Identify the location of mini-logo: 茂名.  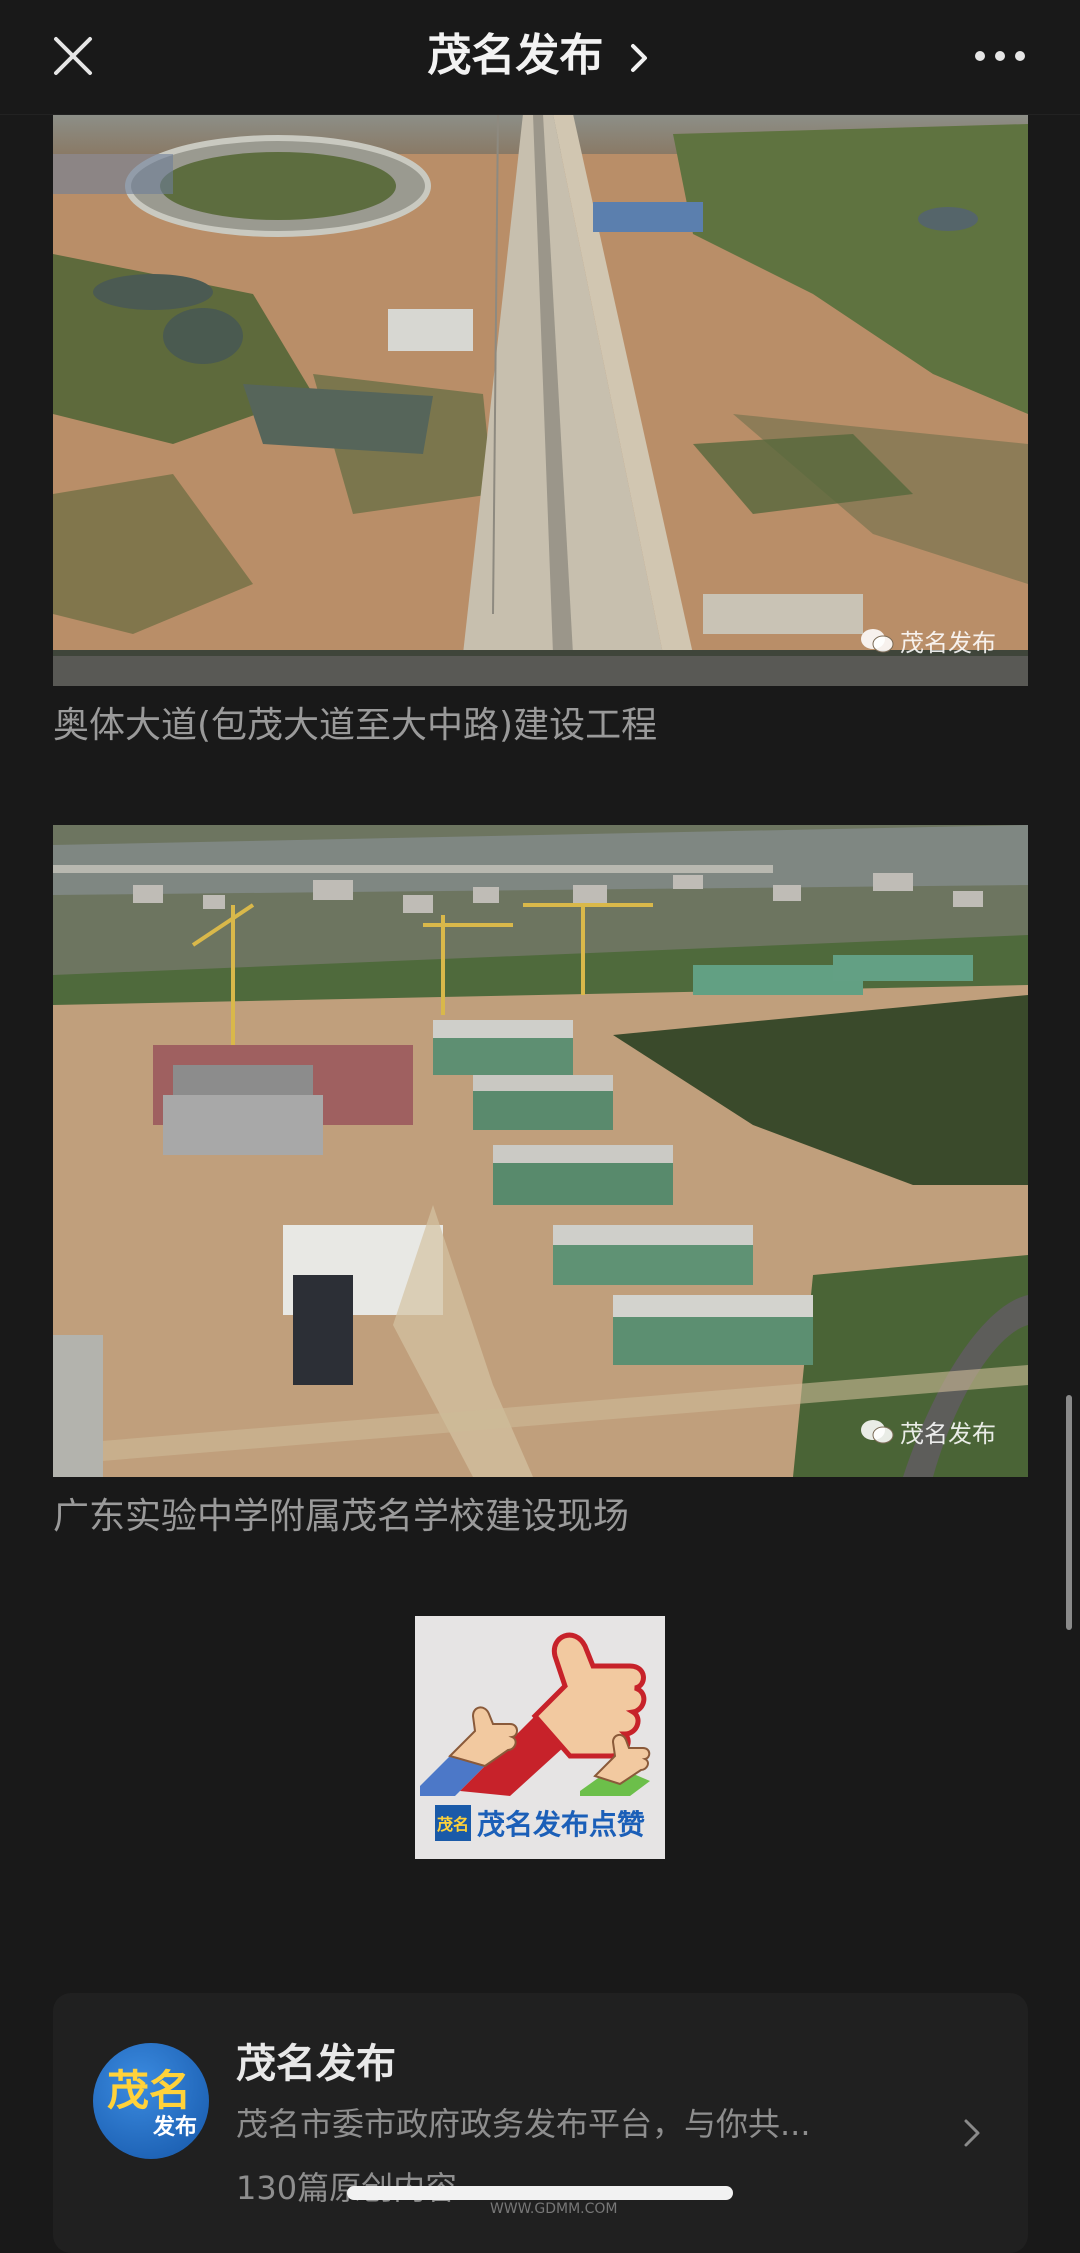
(452, 1823).